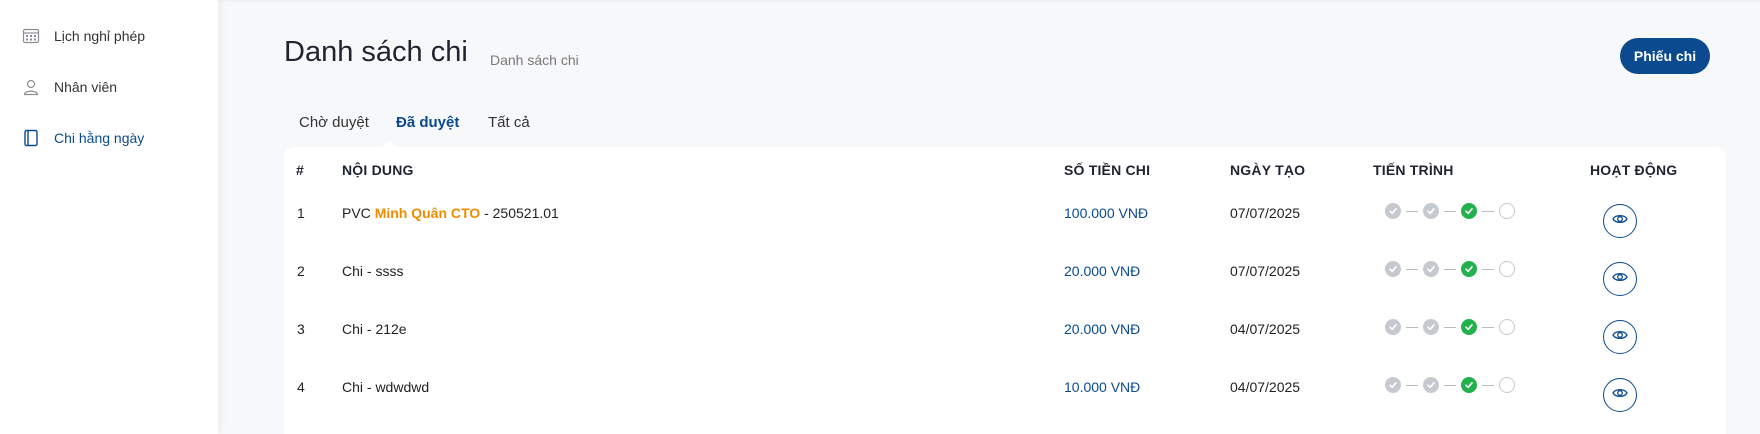 The image size is (1760, 434). I want to click on book-icon, so click(31, 138).